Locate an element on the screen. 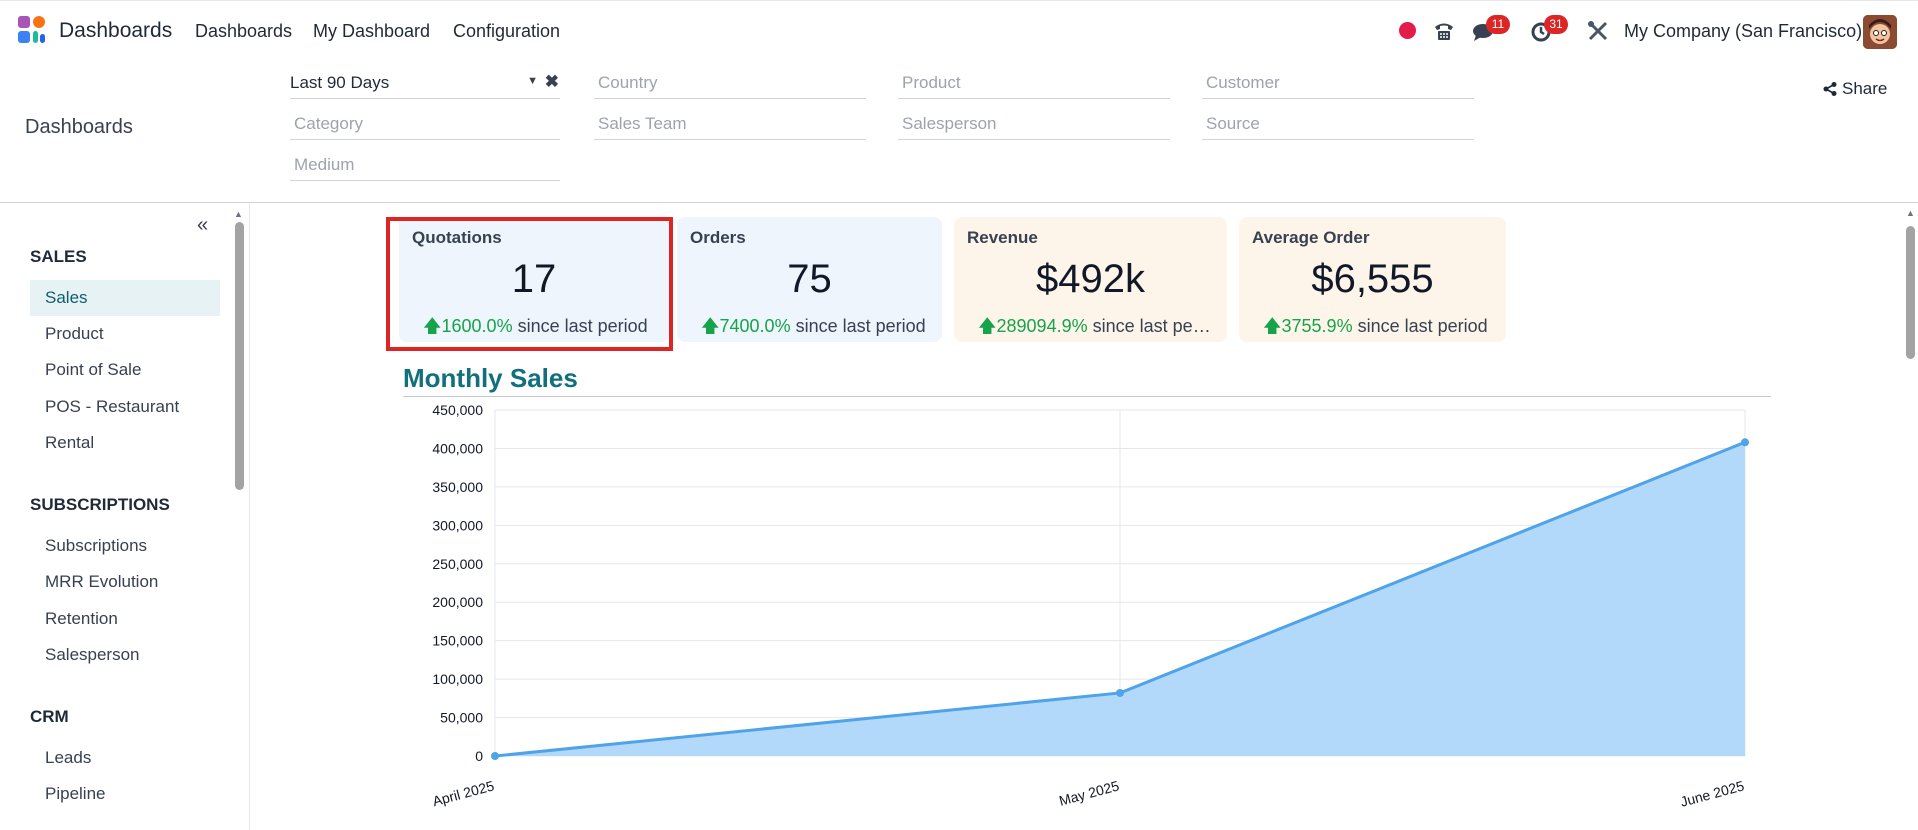  kpi-delta: 🡅3755.9% since last period is located at coordinates (1377, 329).